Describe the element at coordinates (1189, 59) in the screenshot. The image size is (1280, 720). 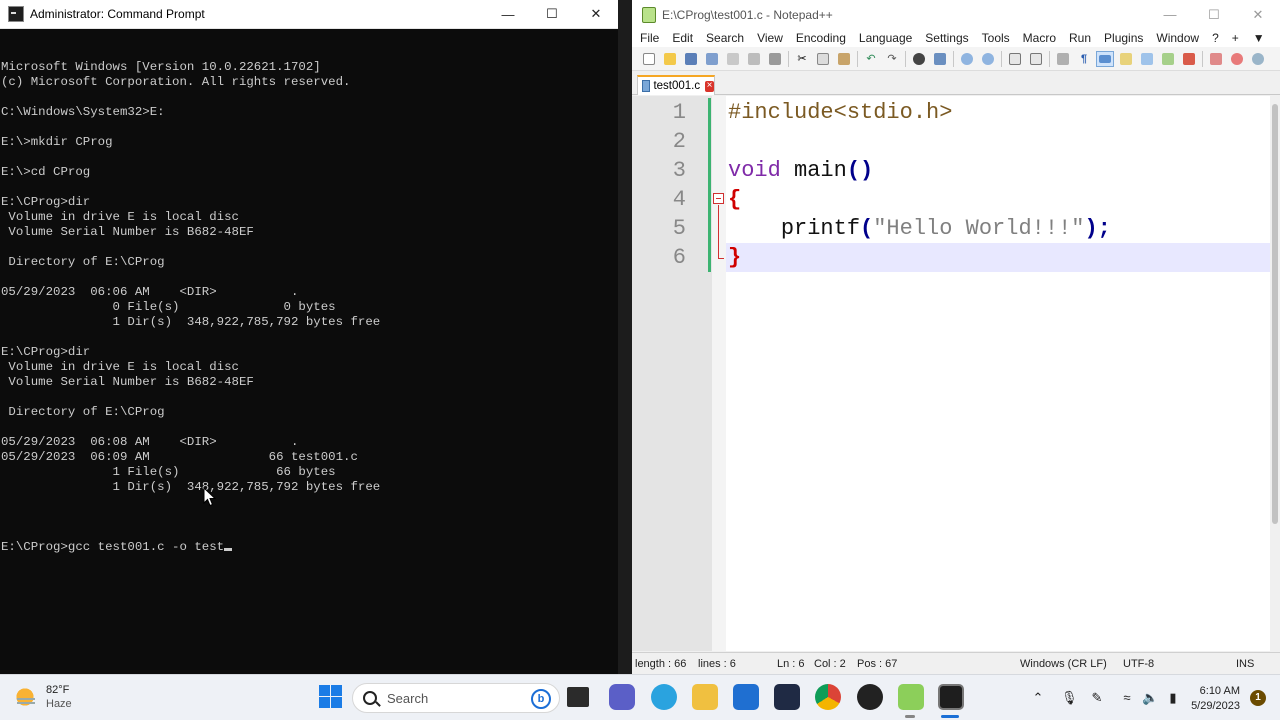
I see `folder-workspace-icon` at that location.